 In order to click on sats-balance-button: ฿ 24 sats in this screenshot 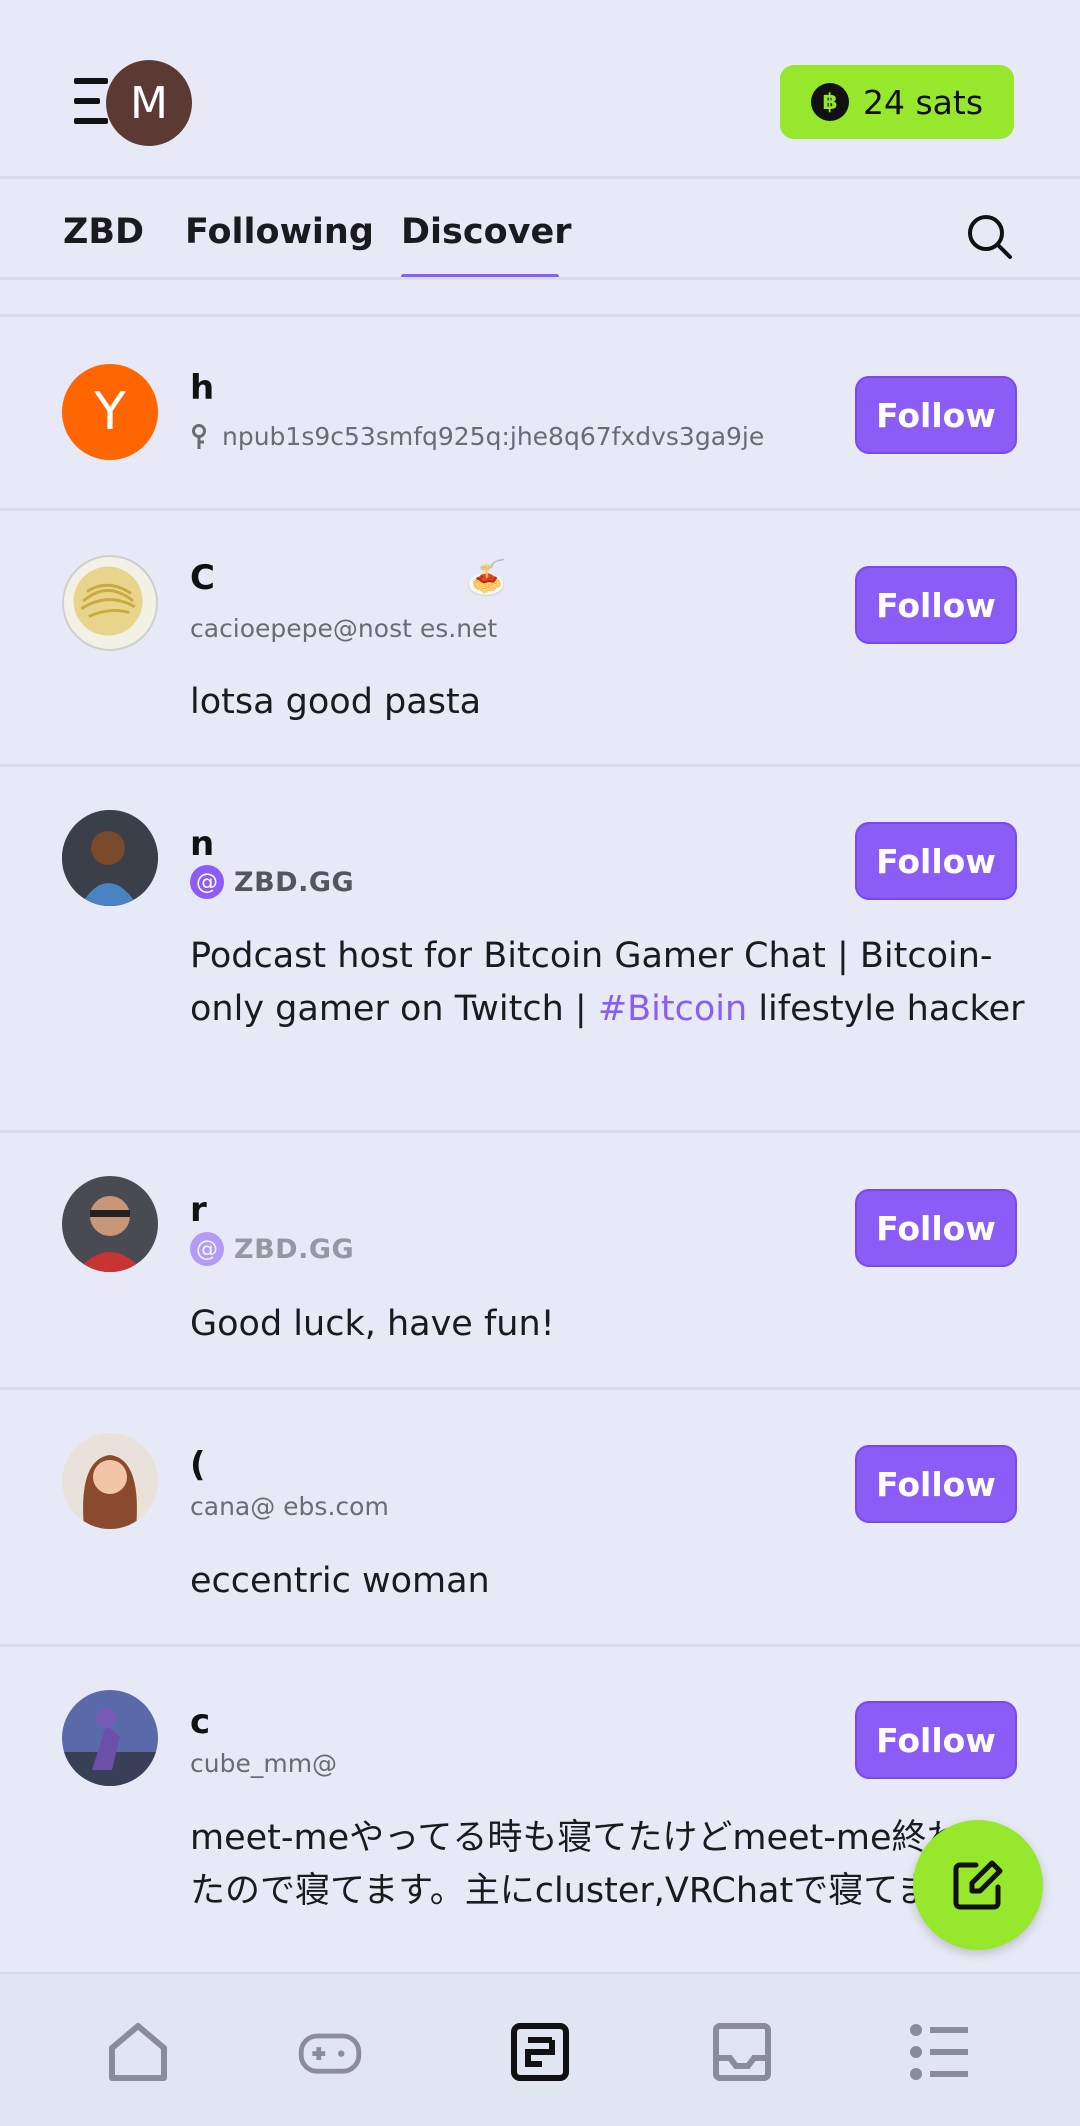, I will do `click(897, 102)`.